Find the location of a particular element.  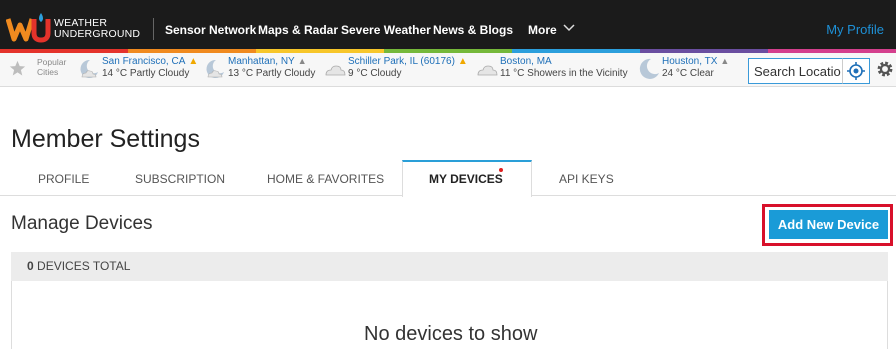

my-profile-link: My Profile is located at coordinates (855, 29).